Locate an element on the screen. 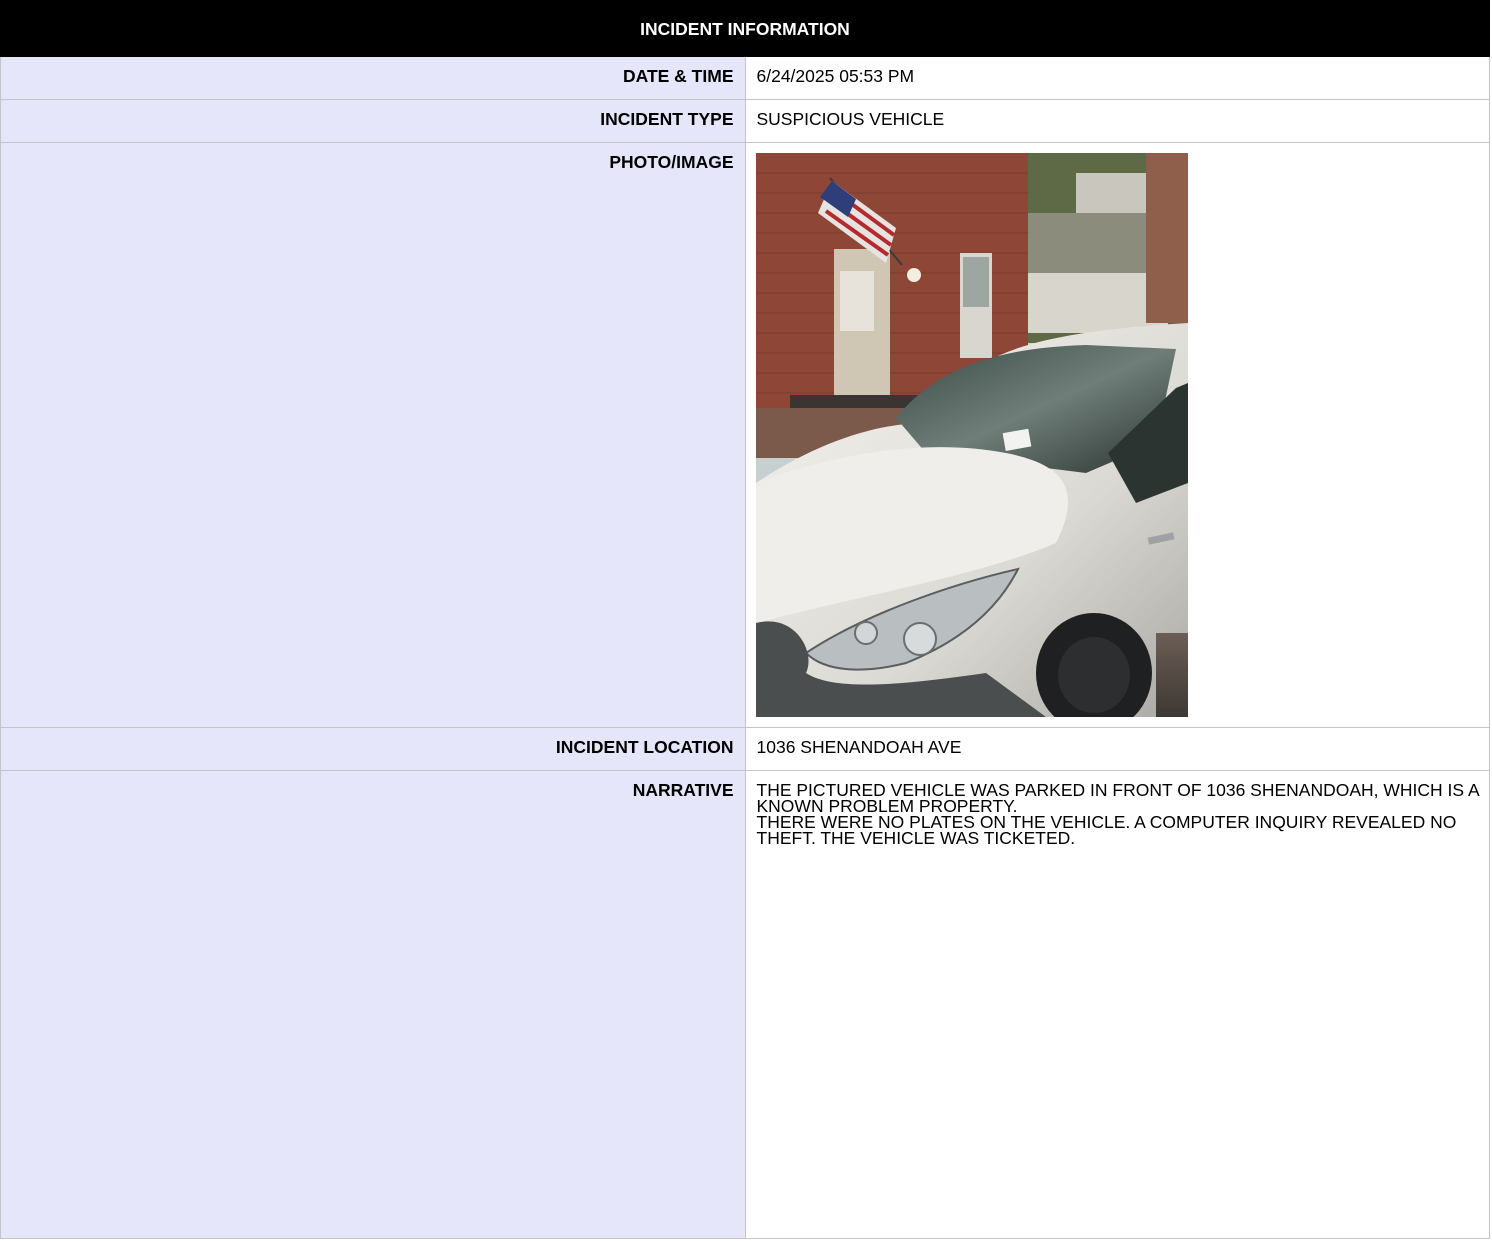 This screenshot has height=1241, width=1492. incident-location-value: 1036 SHENANDOAH AVE is located at coordinates (1117, 749).